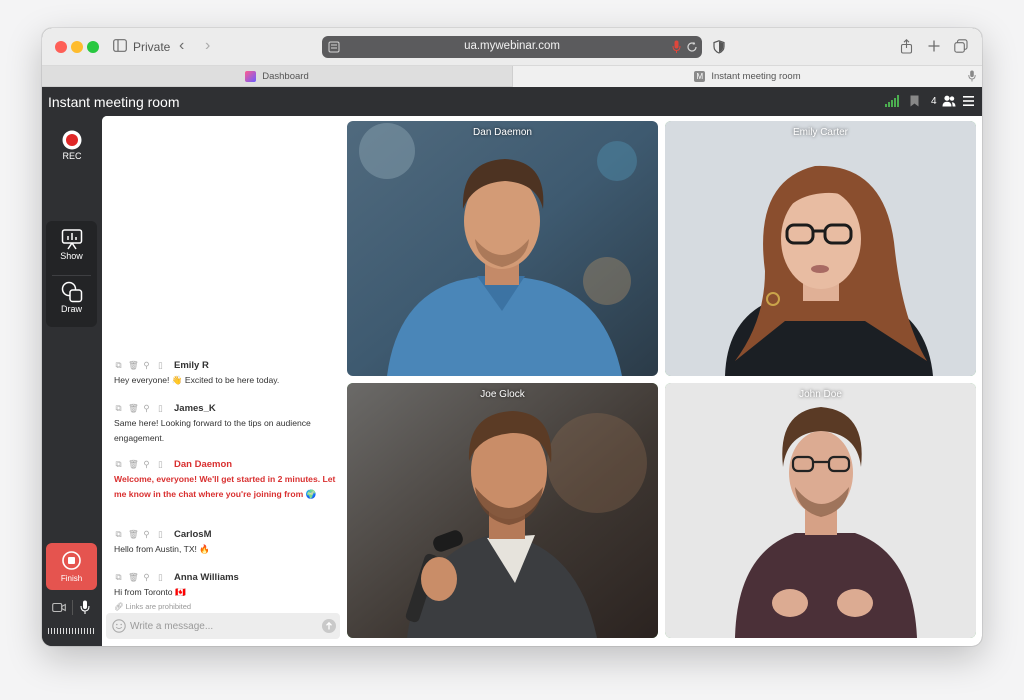 The height and width of the screenshot is (700, 1024). Describe the element at coordinates (968, 101) in the screenshot. I see `menu-hamburger-icon` at that location.